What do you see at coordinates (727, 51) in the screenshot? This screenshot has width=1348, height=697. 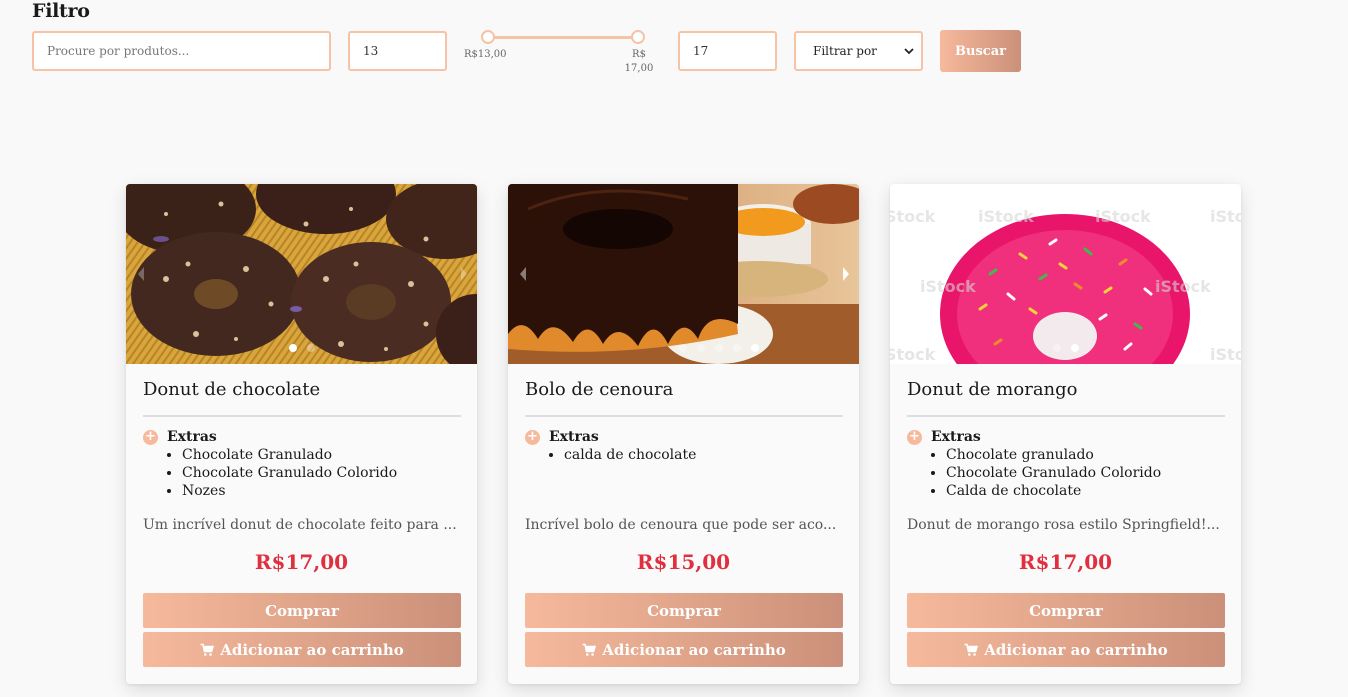 I see `max-price-input` at bounding box center [727, 51].